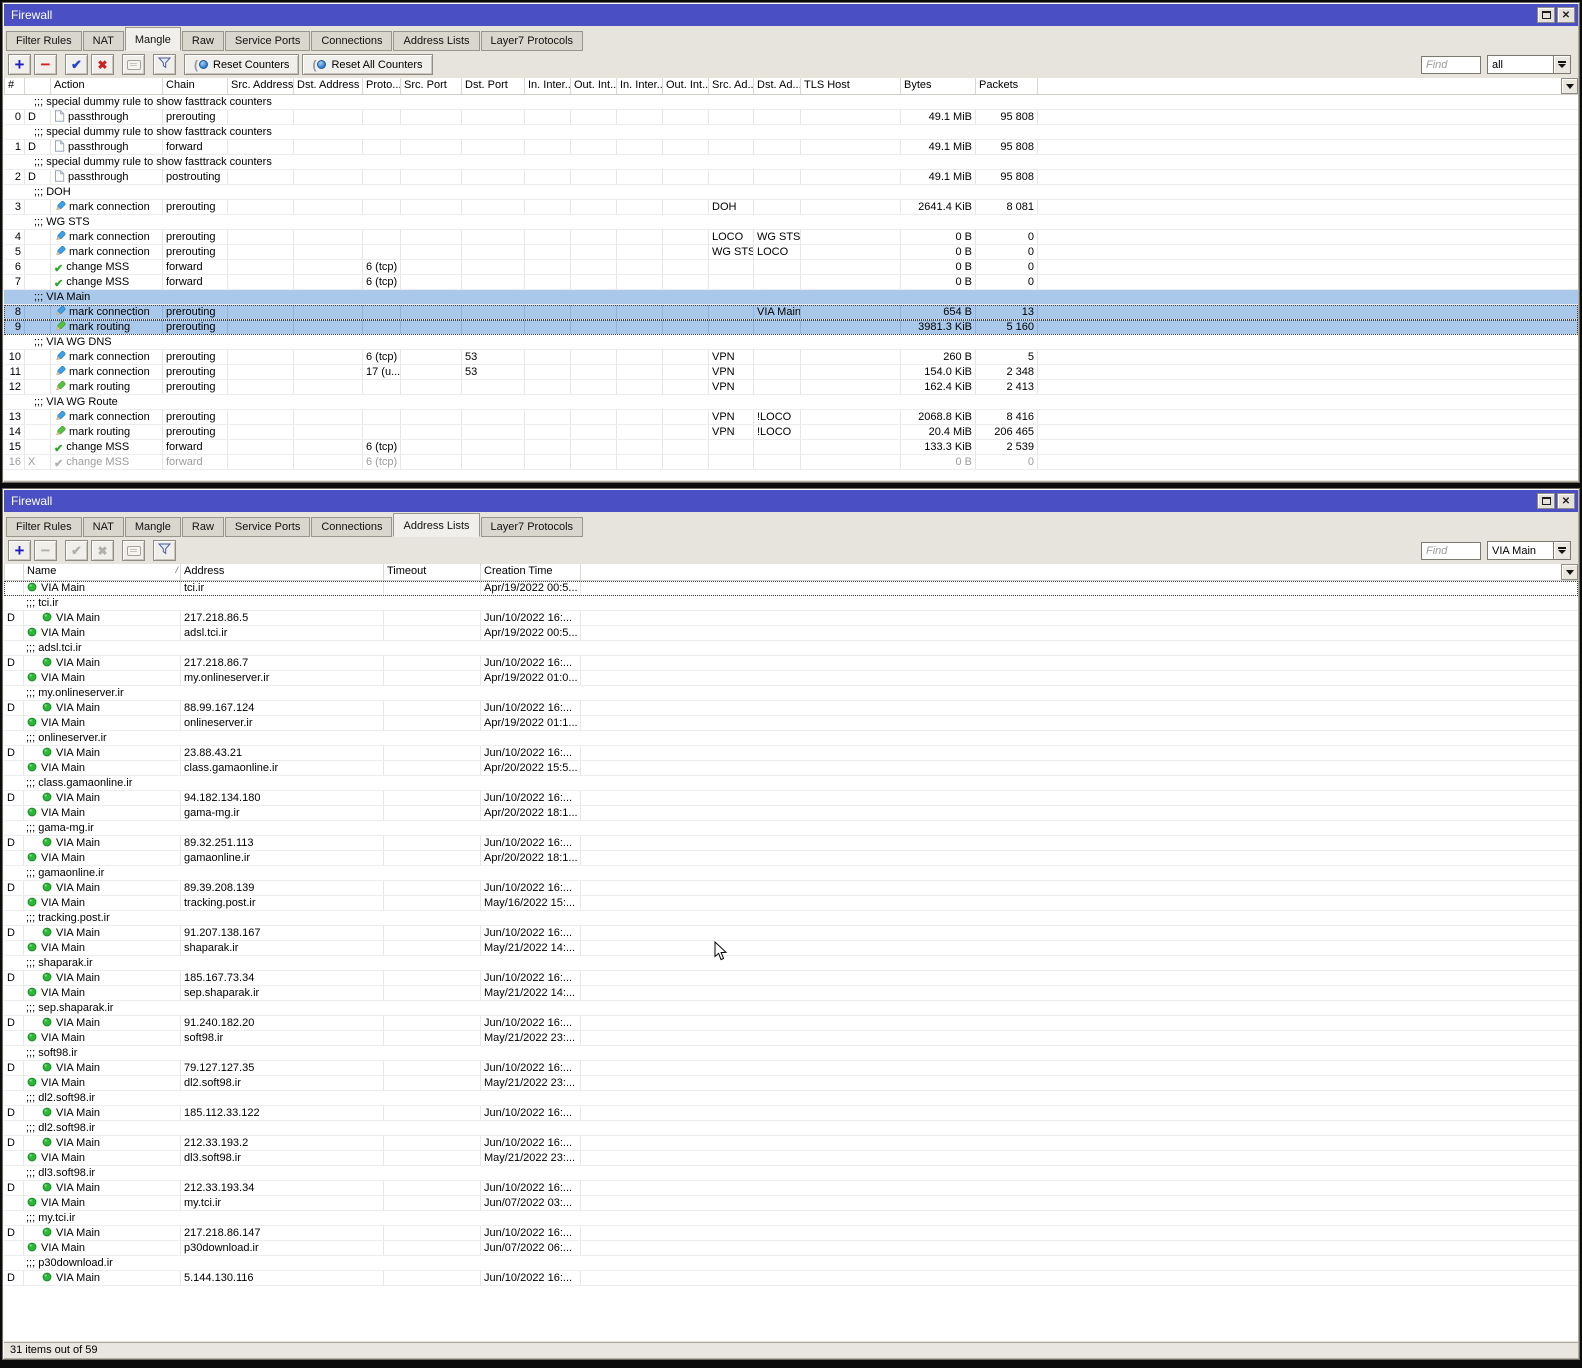 This screenshot has height=1368, width=1582. Describe the element at coordinates (1451, 550) in the screenshot. I see `find-input` at that location.